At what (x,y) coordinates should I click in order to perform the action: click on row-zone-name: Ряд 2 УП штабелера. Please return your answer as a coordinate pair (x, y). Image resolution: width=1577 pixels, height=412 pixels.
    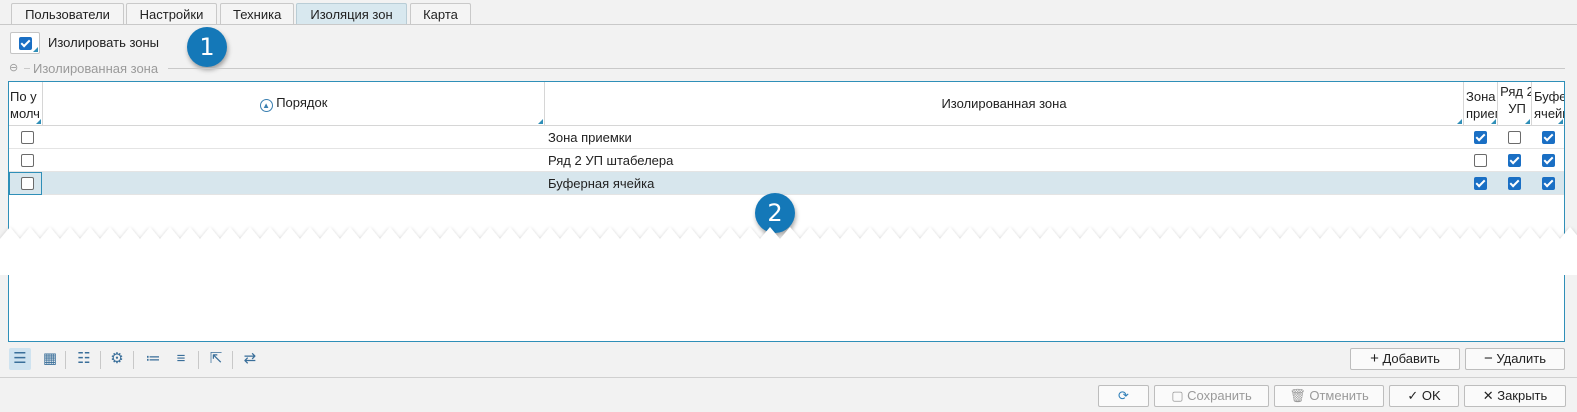
    Looking at the image, I should click on (611, 160).